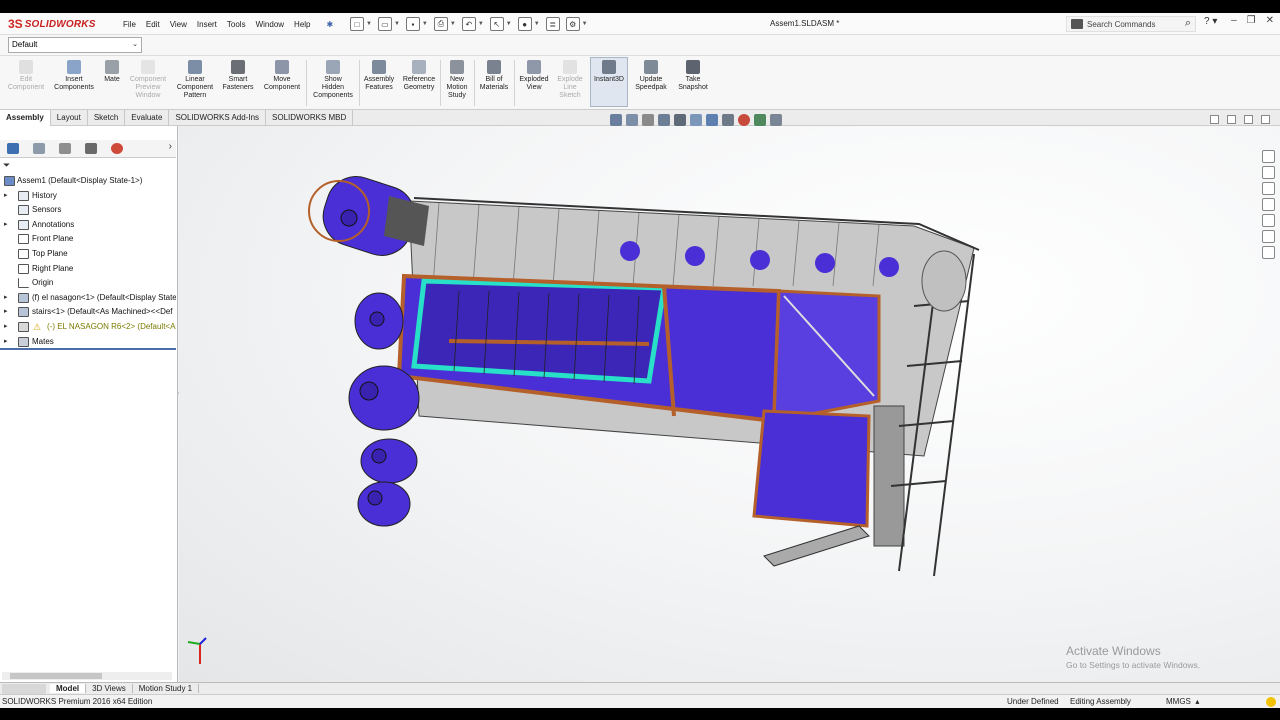 The image size is (1280, 720). Describe the element at coordinates (1182, 701) in the screenshot. I see `units-selector: MMGS ▴` at that location.